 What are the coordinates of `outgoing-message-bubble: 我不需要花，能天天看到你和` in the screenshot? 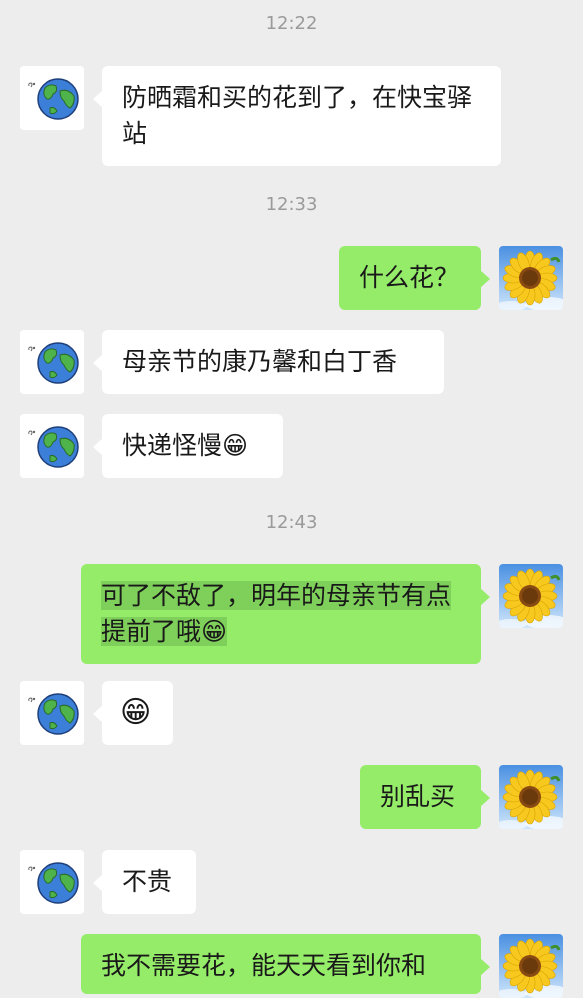 It's located at (285, 964).